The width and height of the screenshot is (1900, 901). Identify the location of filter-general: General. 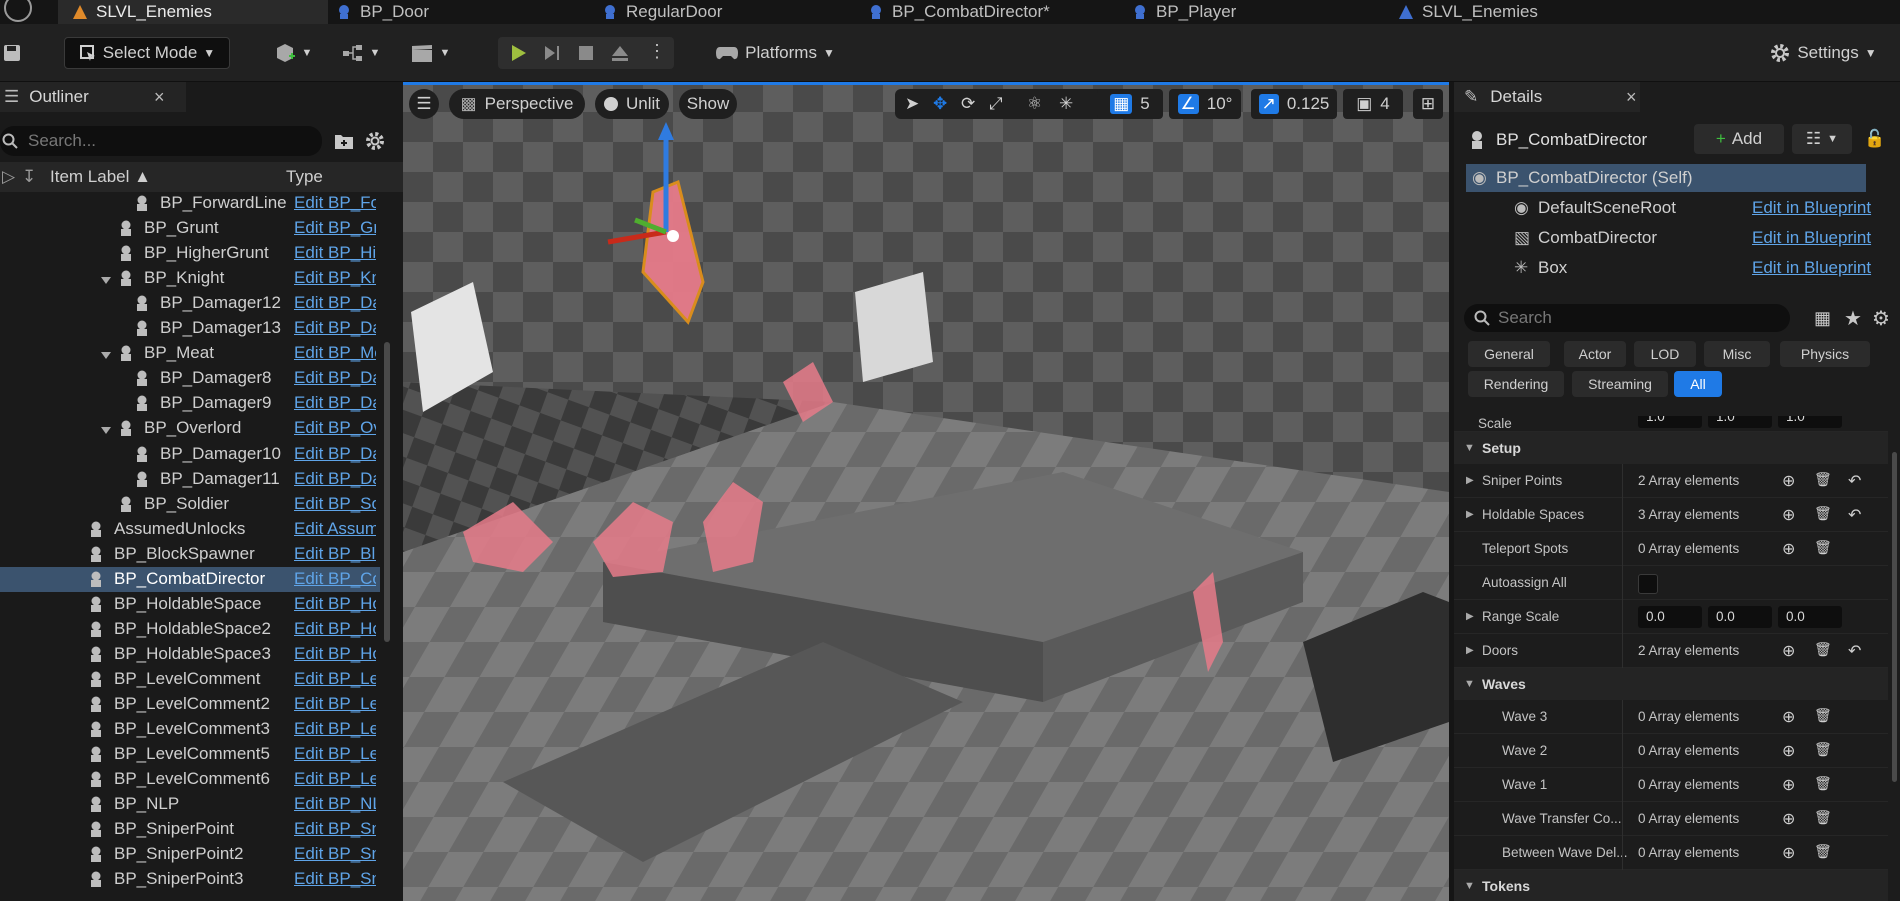
(1509, 354).